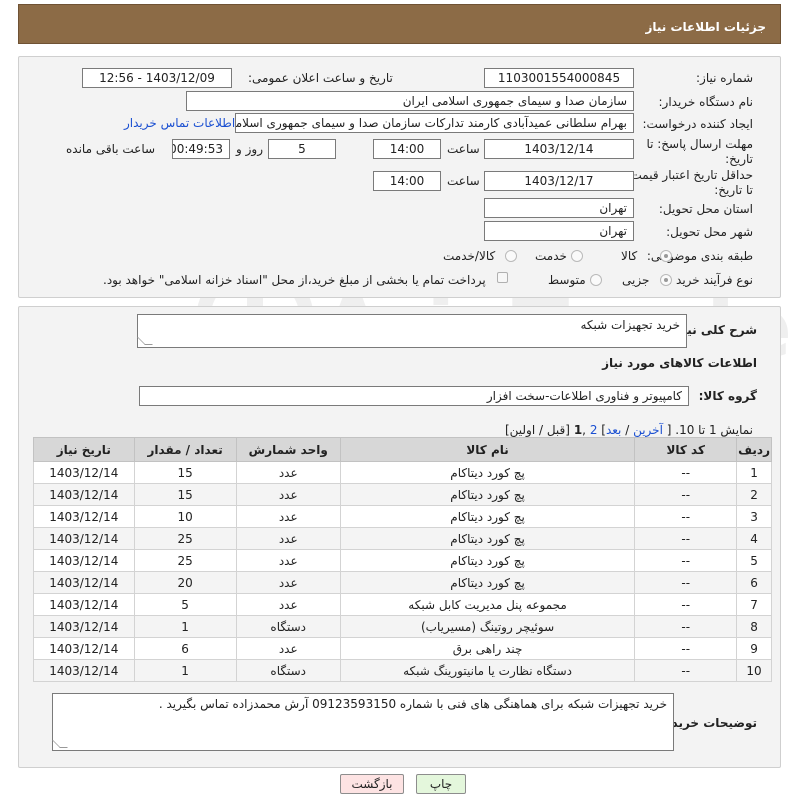 The width and height of the screenshot is (789, 810). I want to click on cell-row-number: 6, so click(754, 582).